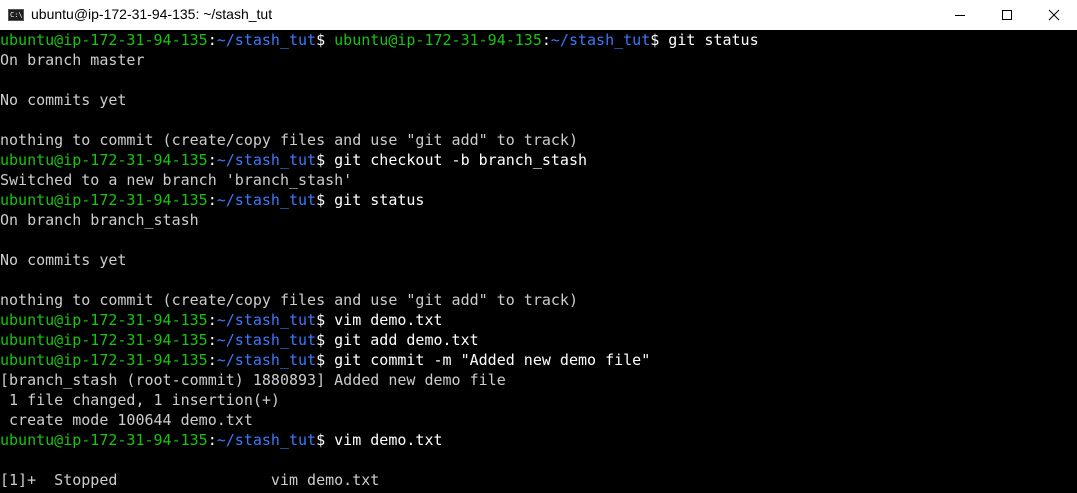 The height and width of the screenshot is (493, 1077). I want to click on maximize-button, so click(1006, 15).